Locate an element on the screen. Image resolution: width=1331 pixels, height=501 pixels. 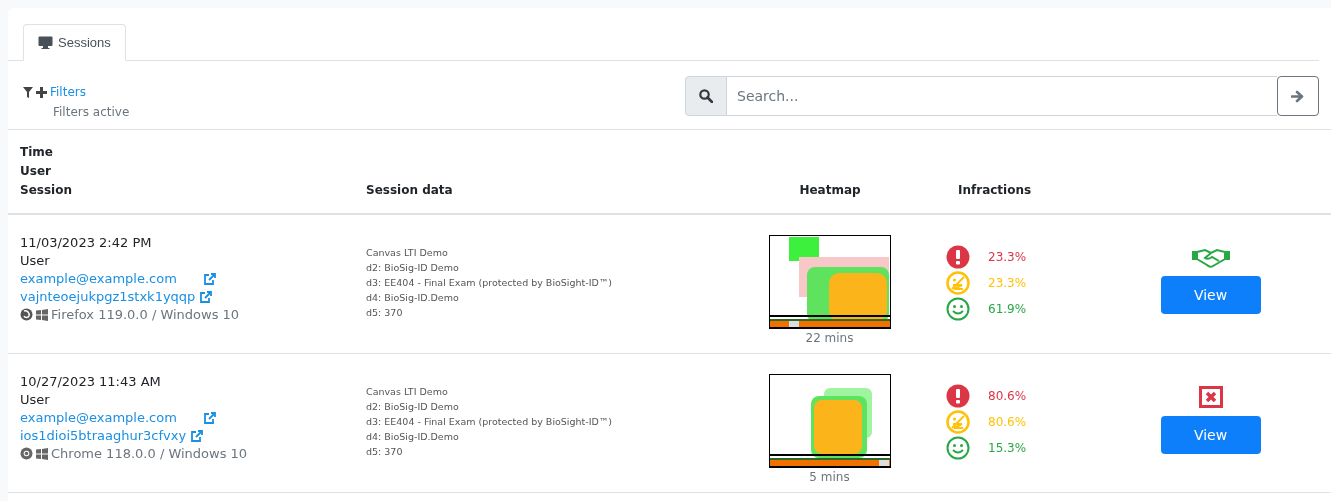
submit-button is located at coordinates (1298, 96).